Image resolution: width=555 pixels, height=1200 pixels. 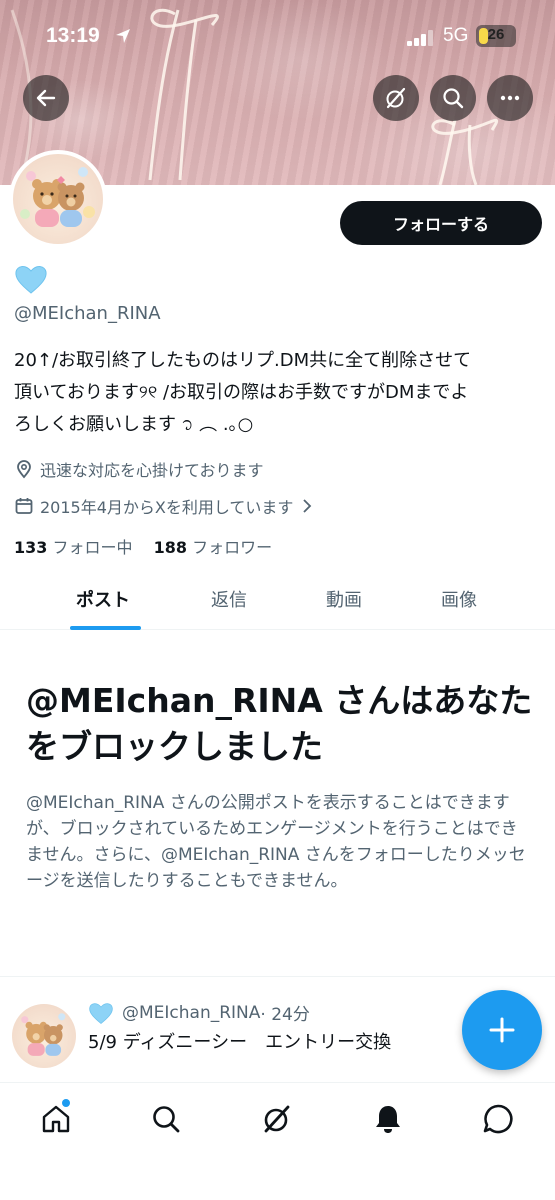 I want to click on tab-images: 画像, so click(x=459, y=599).